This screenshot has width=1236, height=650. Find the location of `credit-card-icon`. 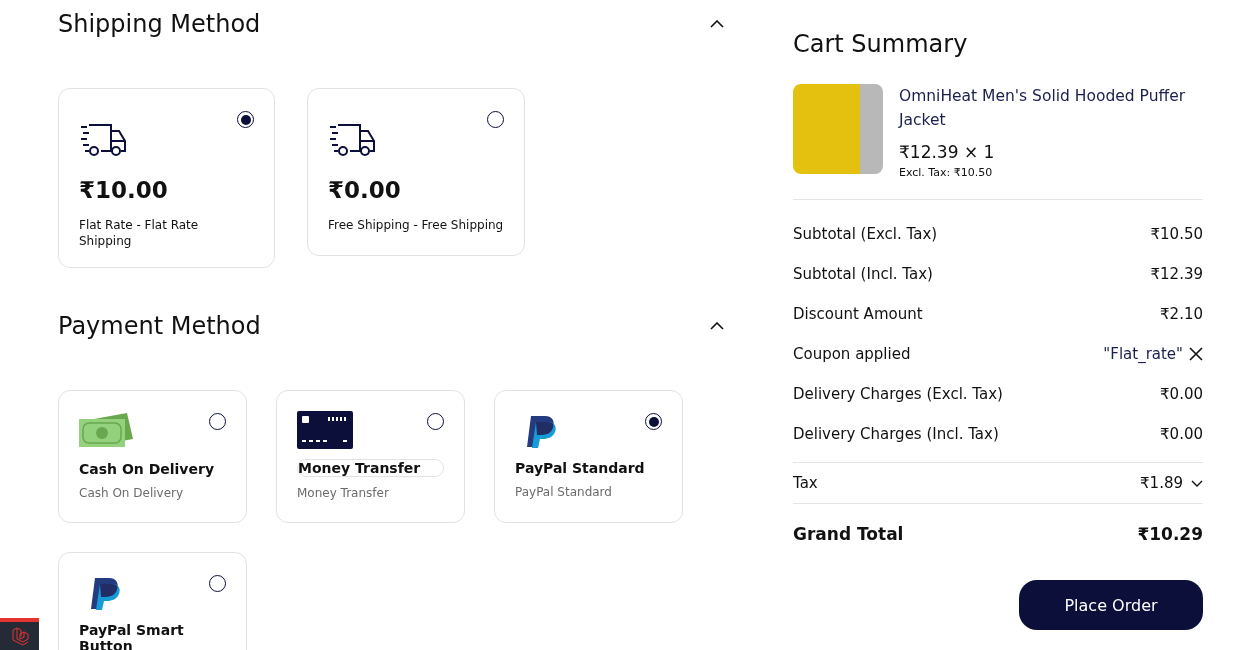

credit-card-icon is located at coordinates (325, 430).